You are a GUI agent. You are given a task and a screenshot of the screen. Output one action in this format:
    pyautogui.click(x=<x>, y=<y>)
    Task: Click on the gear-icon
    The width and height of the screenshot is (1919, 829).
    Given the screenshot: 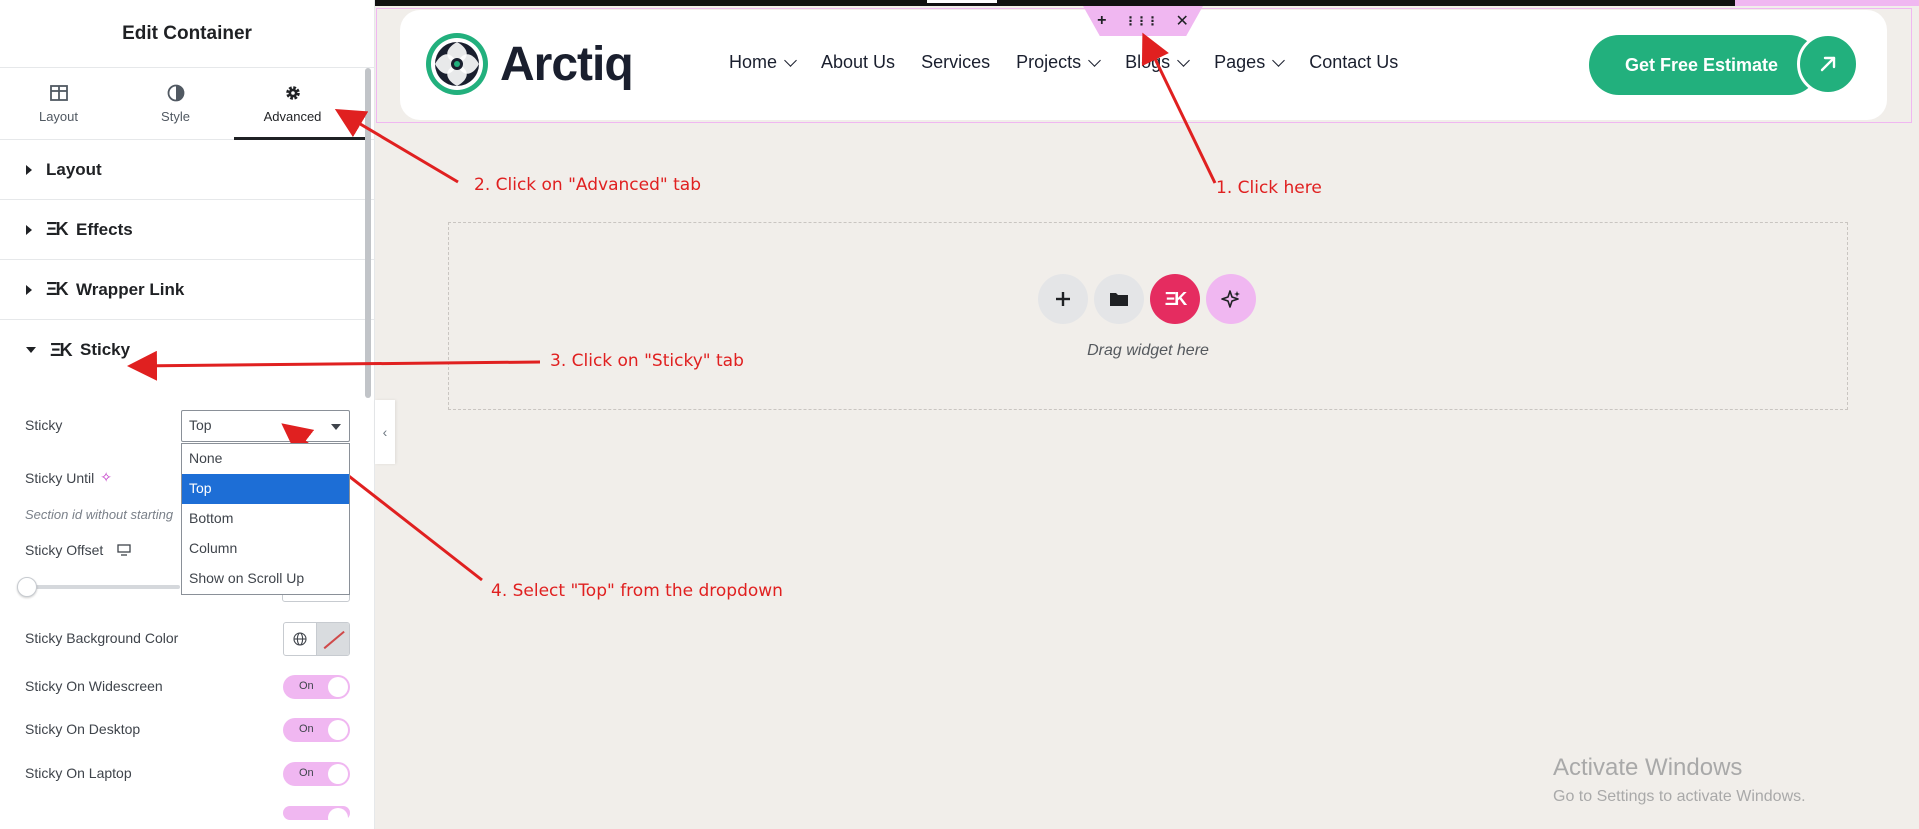 What is the action you would take?
    pyautogui.click(x=292, y=93)
    